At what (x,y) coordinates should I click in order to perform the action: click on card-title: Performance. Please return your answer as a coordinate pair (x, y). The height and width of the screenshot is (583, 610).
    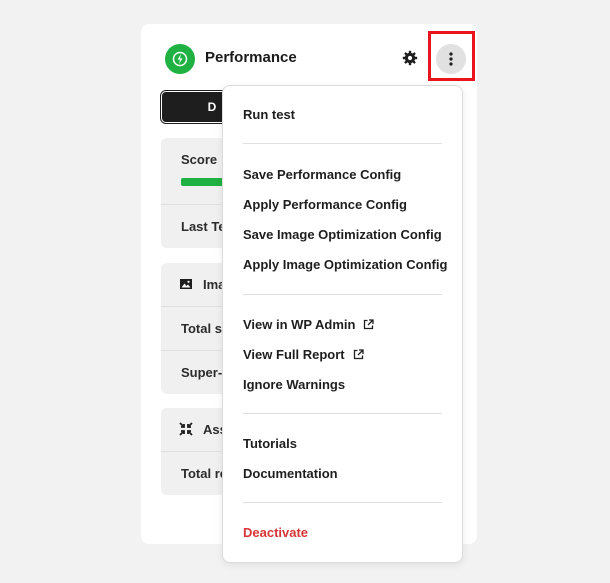
    Looking at the image, I should click on (251, 57).